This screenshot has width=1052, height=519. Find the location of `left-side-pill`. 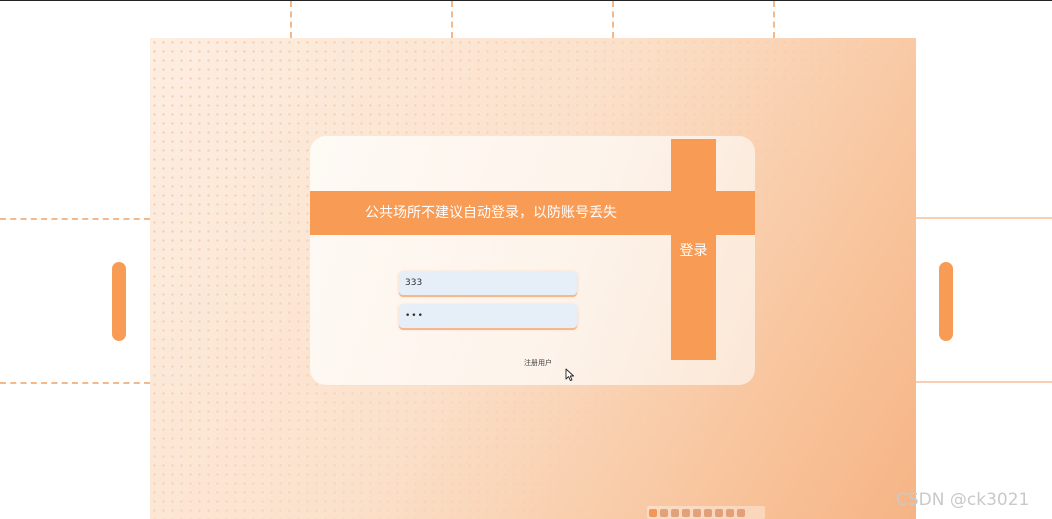

left-side-pill is located at coordinates (119, 301).